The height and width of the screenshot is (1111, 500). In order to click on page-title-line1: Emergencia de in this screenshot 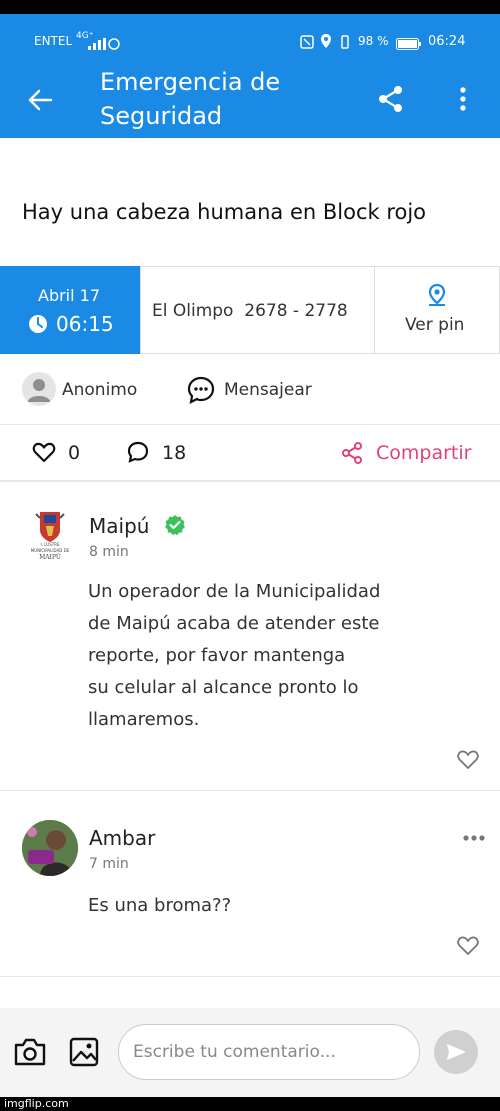, I will do `click(190, 82)`.